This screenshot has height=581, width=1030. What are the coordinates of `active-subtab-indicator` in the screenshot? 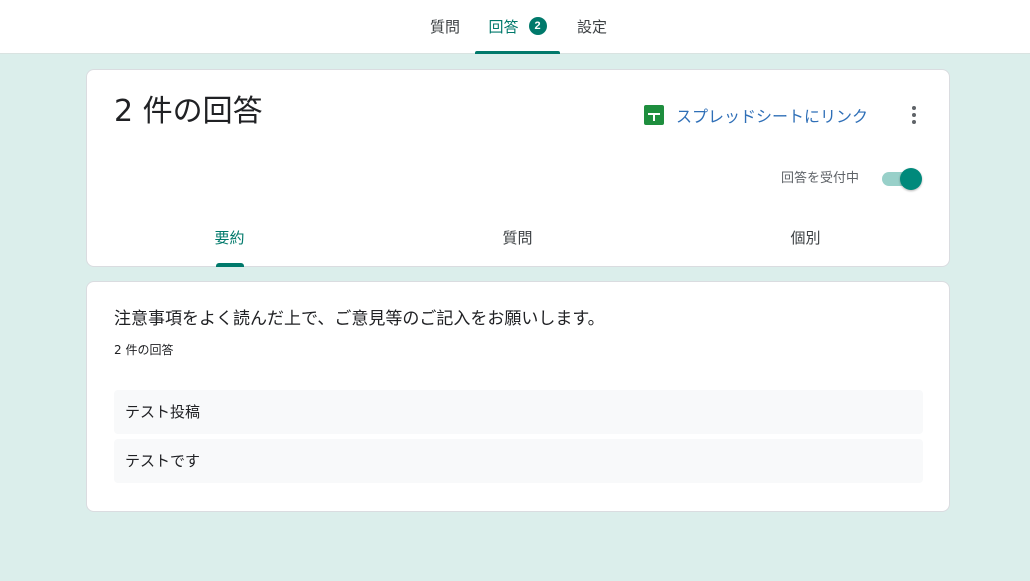 It's located at (230, 265).